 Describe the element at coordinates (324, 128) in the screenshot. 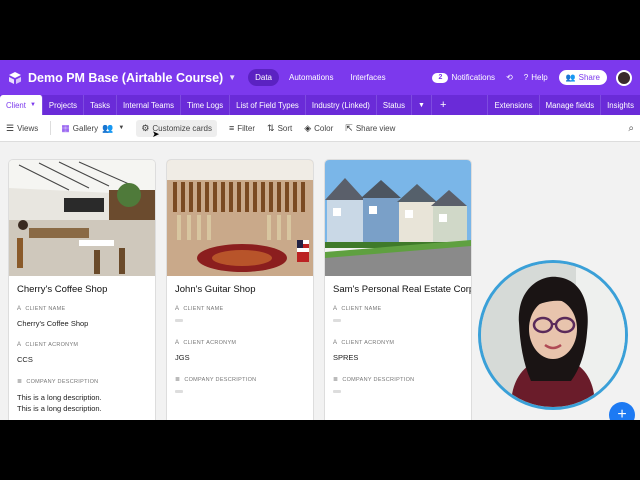

I see `color-label: Color` at that location.